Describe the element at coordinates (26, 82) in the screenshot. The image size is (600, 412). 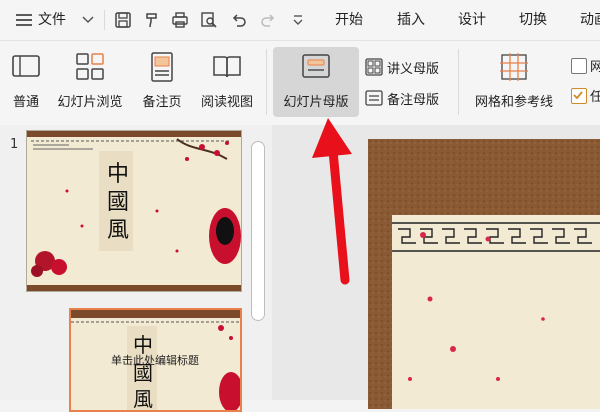
I see `normal-view-button: 普通` at that location.